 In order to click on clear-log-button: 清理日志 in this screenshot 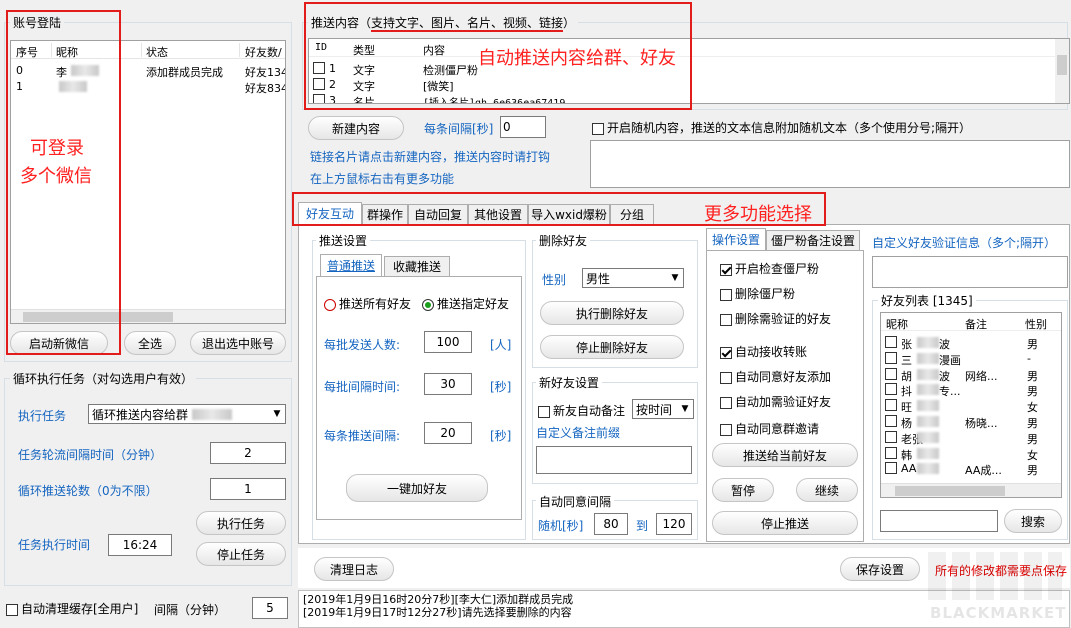, I will do `click(354, 569)`.